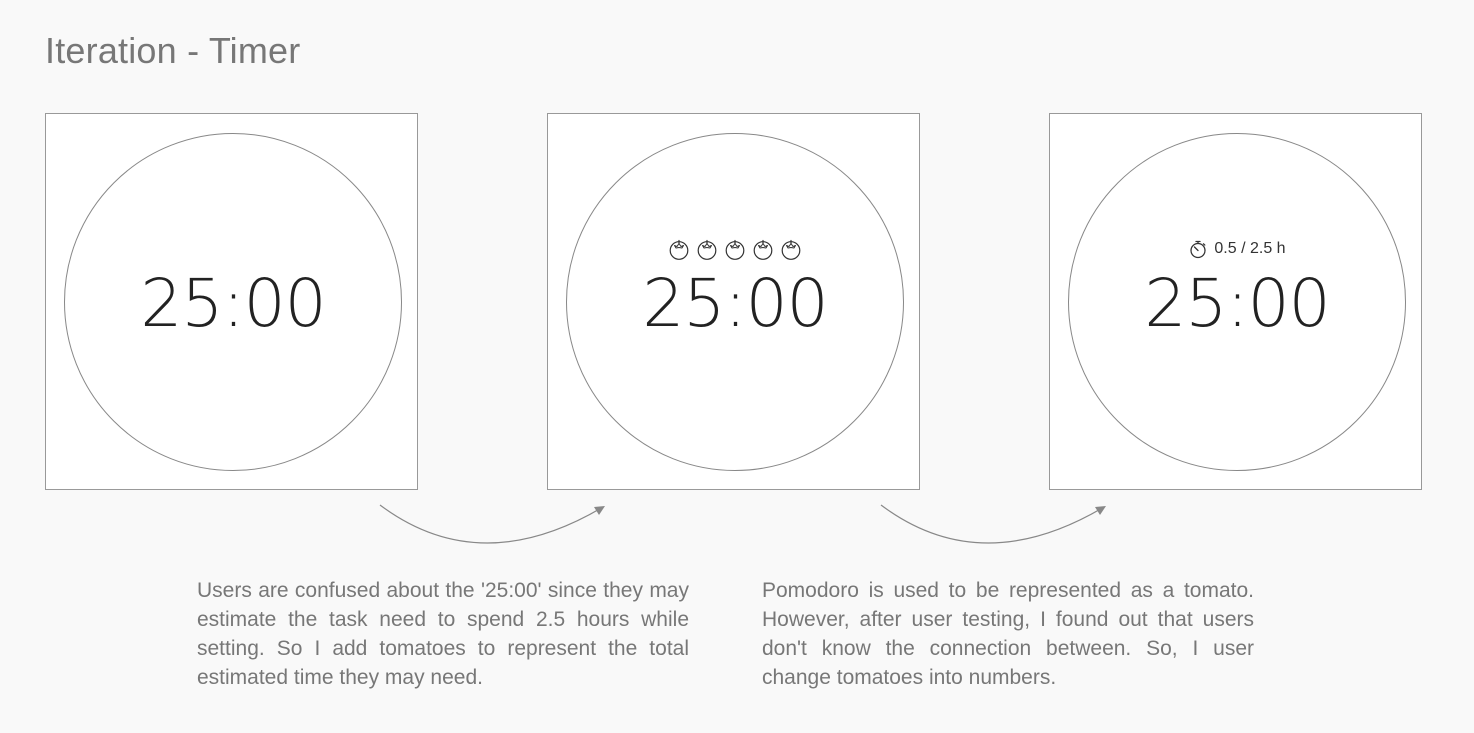 Image resolution: width=1474 pixels, height=733 pixels. What do you see at coordinates (1198, 249) in the screenshot?
I see `stopwatch-icon` at bounding box center [1198, 249].